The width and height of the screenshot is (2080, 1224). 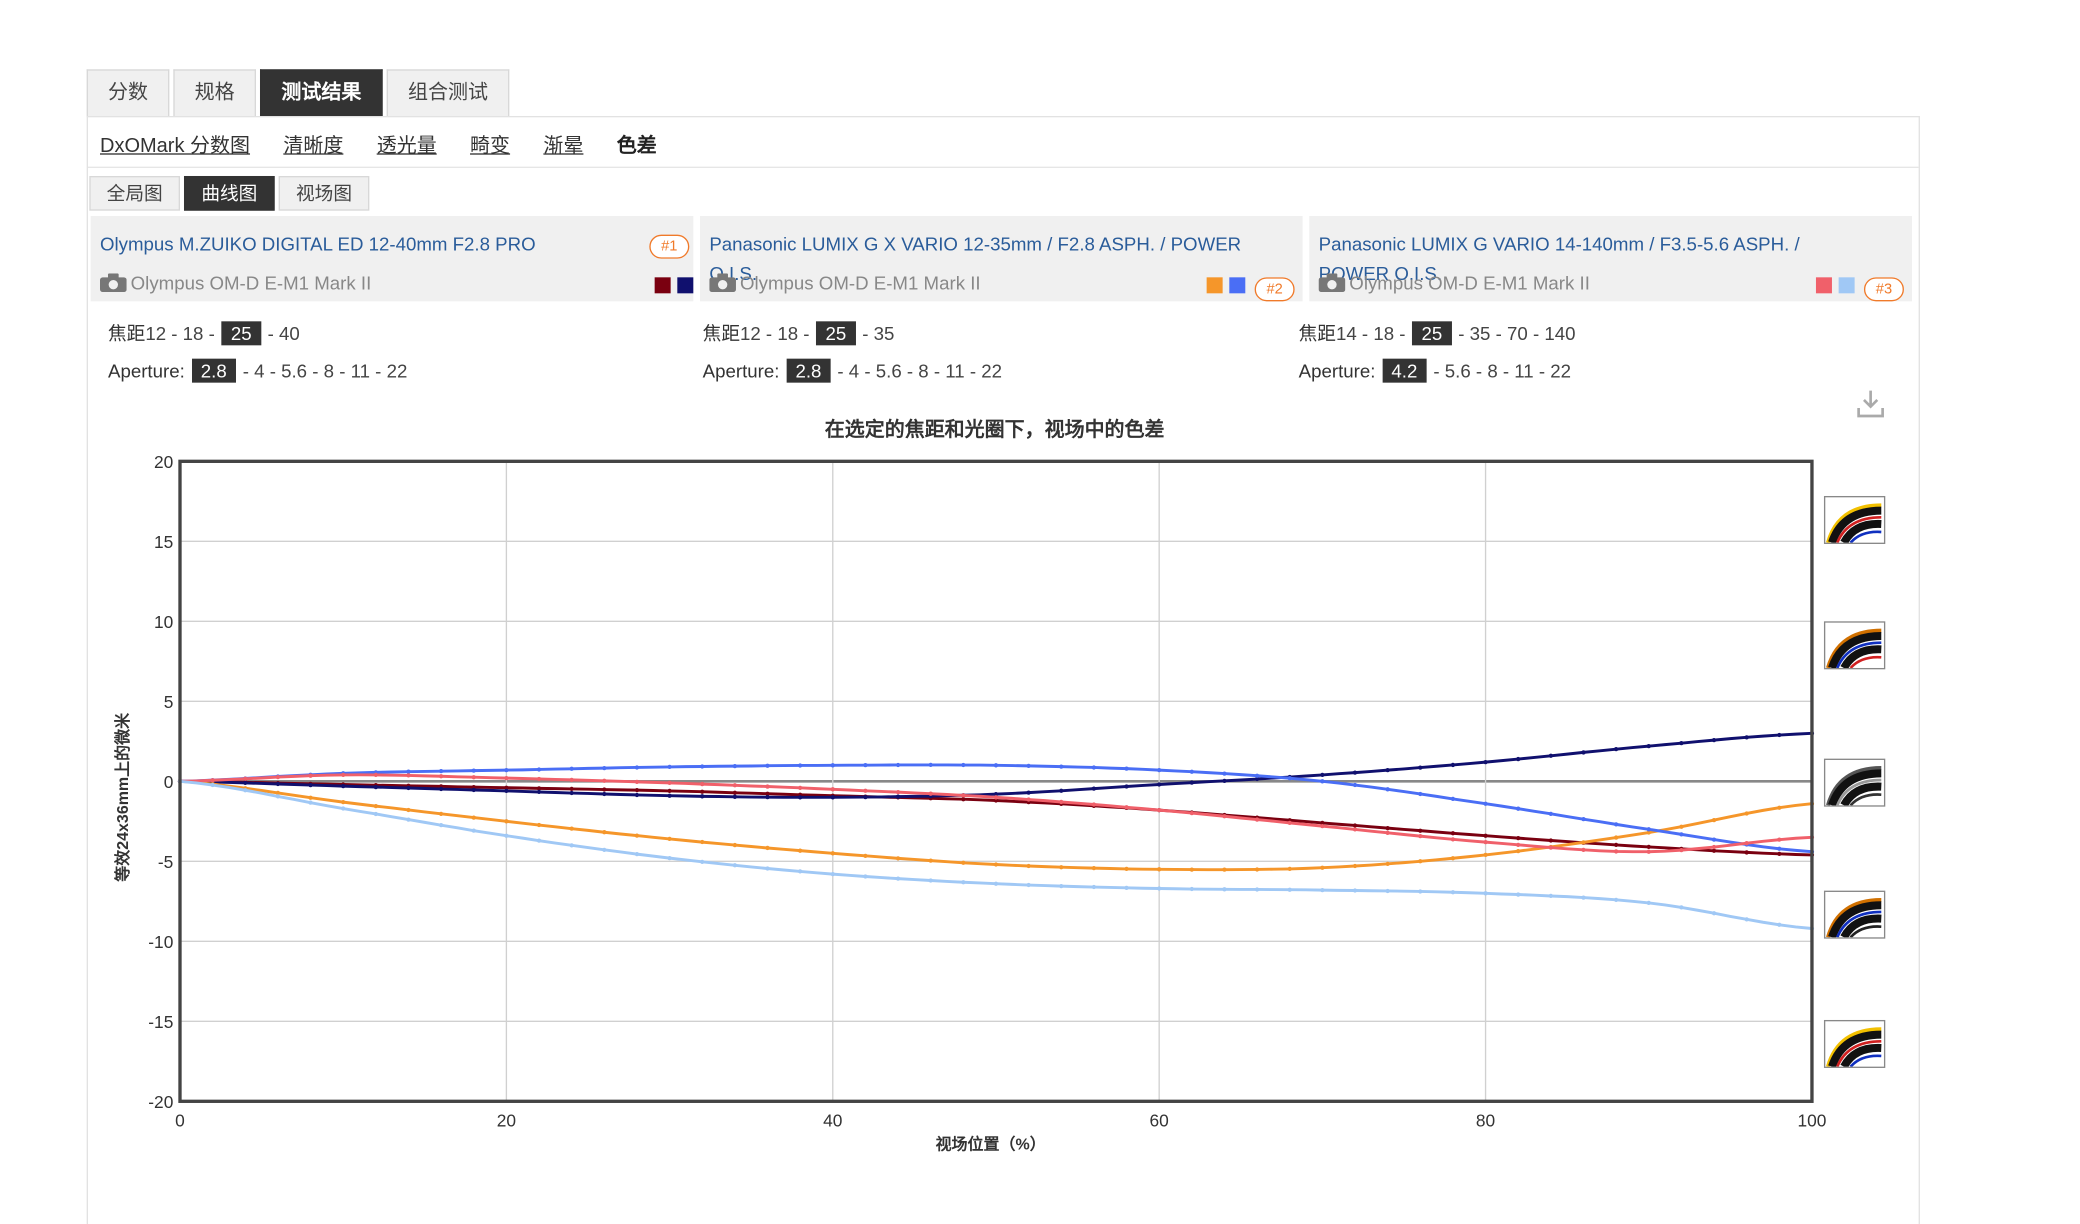 I want to click on y-tick-label: 10, so click(x=163, y=622).